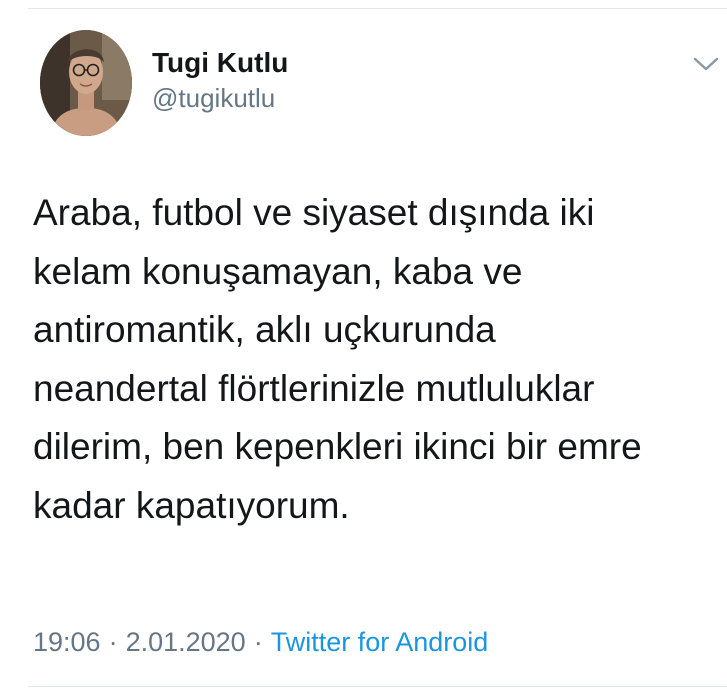 The width and height of the screenshot is (727, 697). I want to click on user-handle: @tugikutlu, so click(220, 98).